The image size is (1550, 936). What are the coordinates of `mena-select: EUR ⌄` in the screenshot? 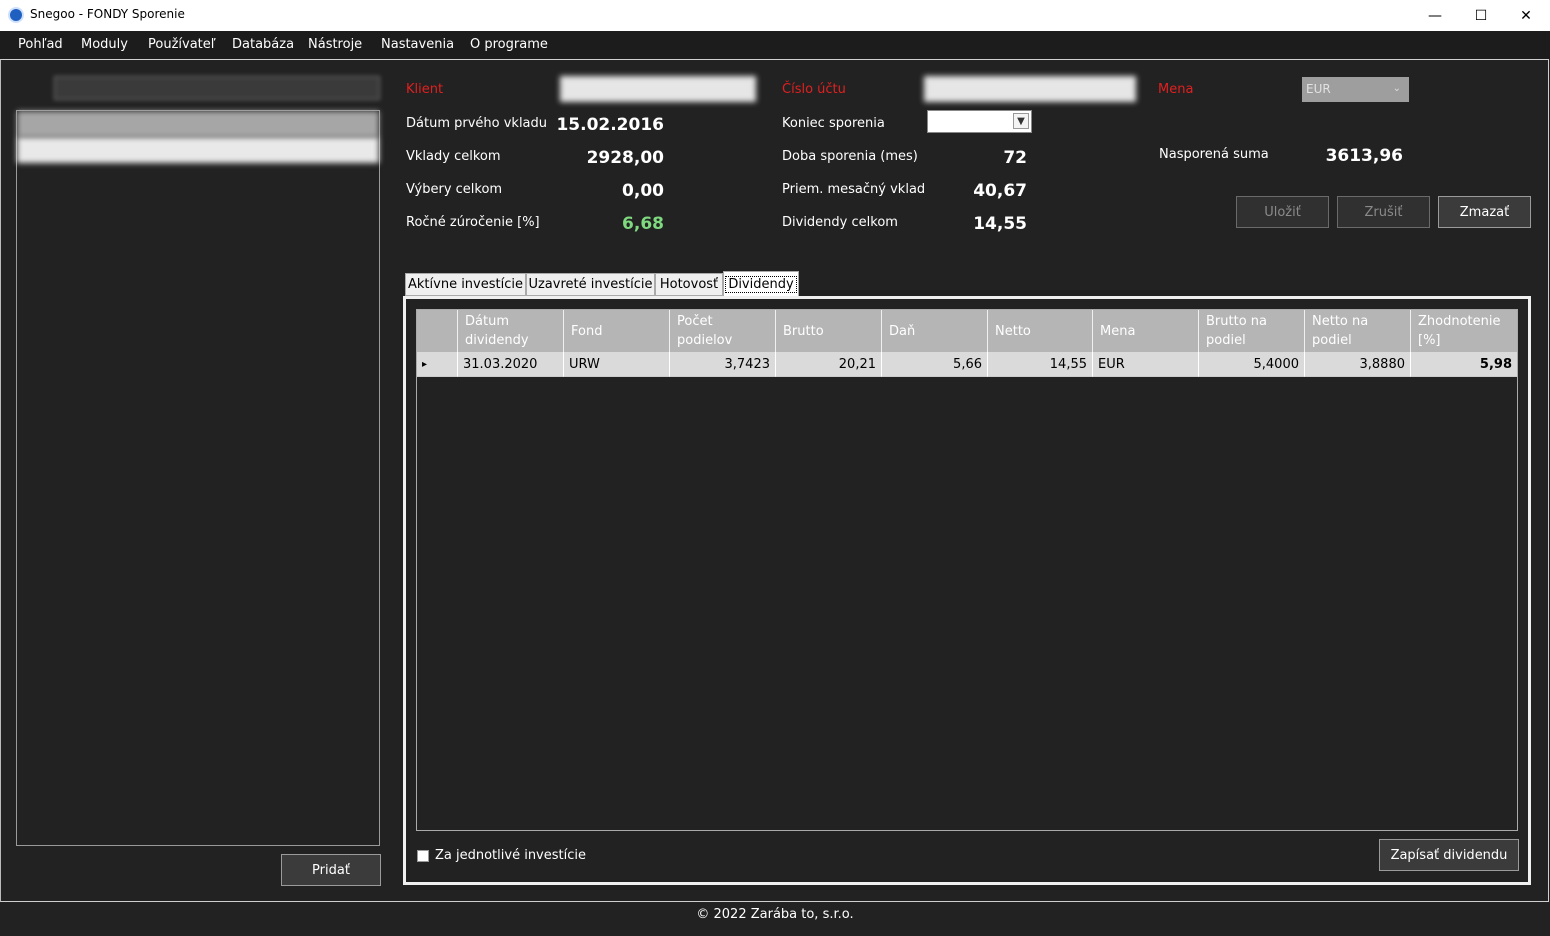 It's located at (1355, 89).